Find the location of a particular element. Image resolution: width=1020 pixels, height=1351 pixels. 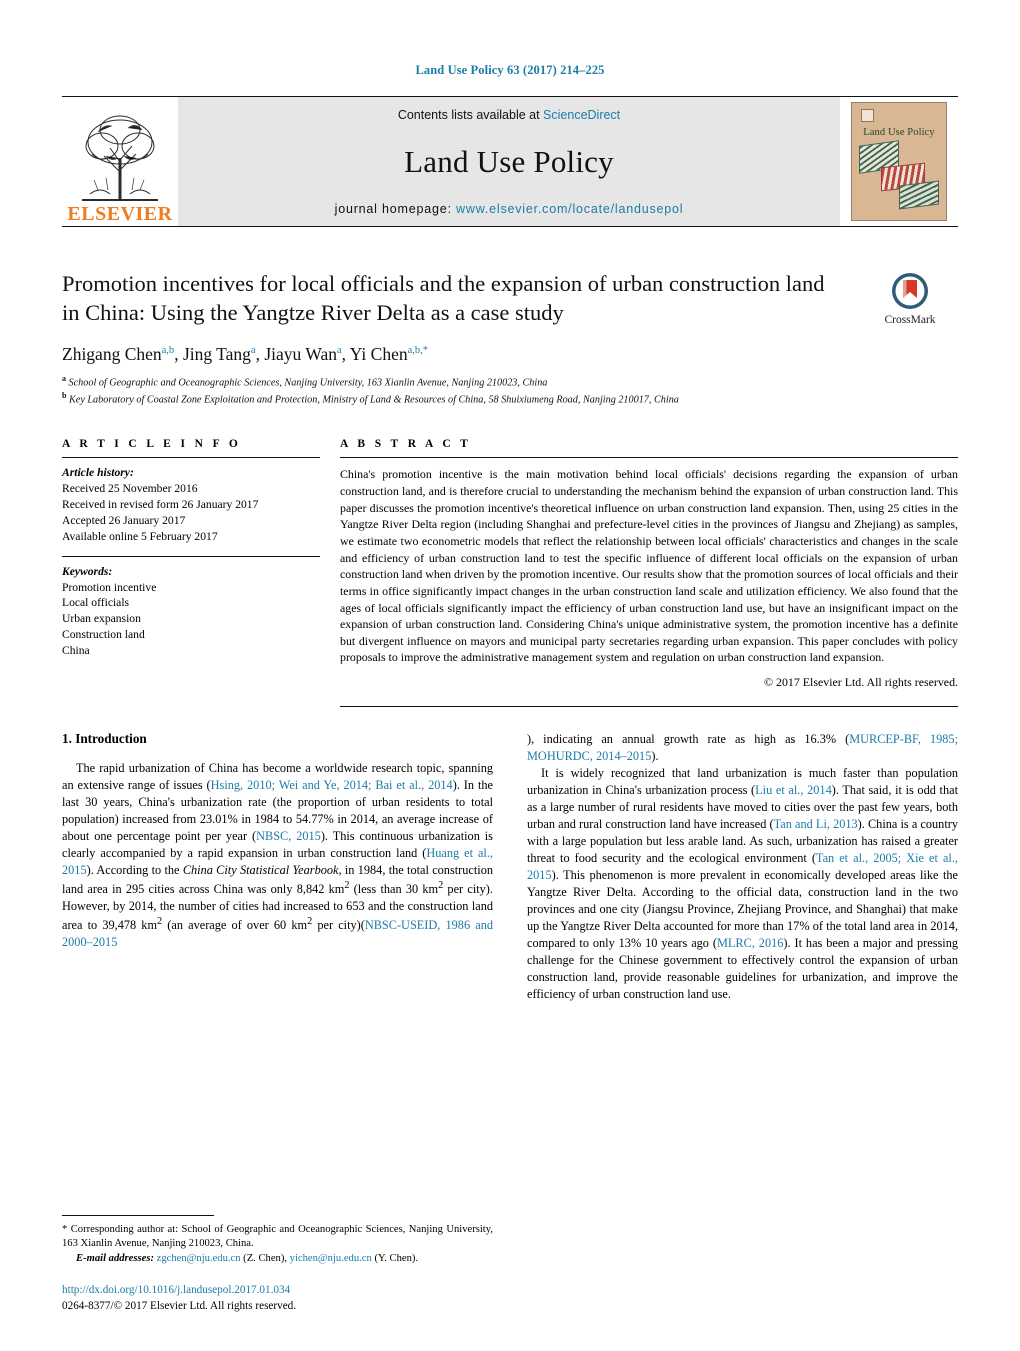

citation-link: Tan and Li, 2013 is located at coordinates (816, 824).